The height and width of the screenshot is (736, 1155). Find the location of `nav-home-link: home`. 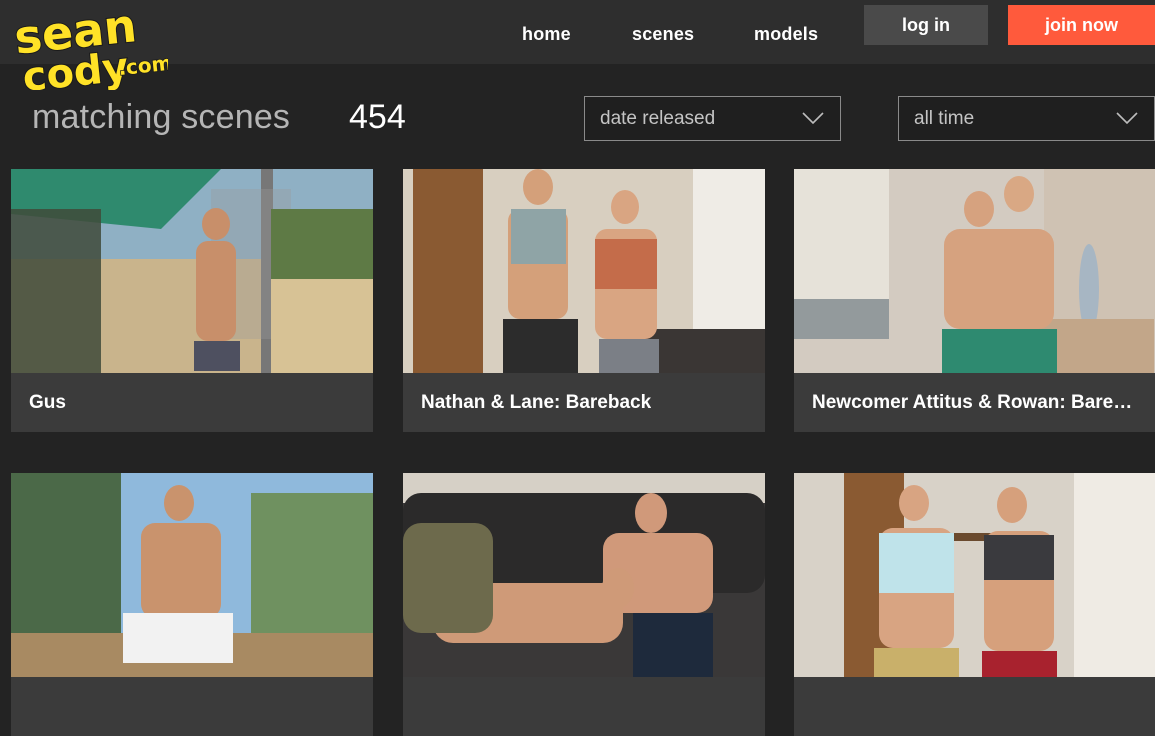

nav-home-link: home is located at coordinates (546, 34).